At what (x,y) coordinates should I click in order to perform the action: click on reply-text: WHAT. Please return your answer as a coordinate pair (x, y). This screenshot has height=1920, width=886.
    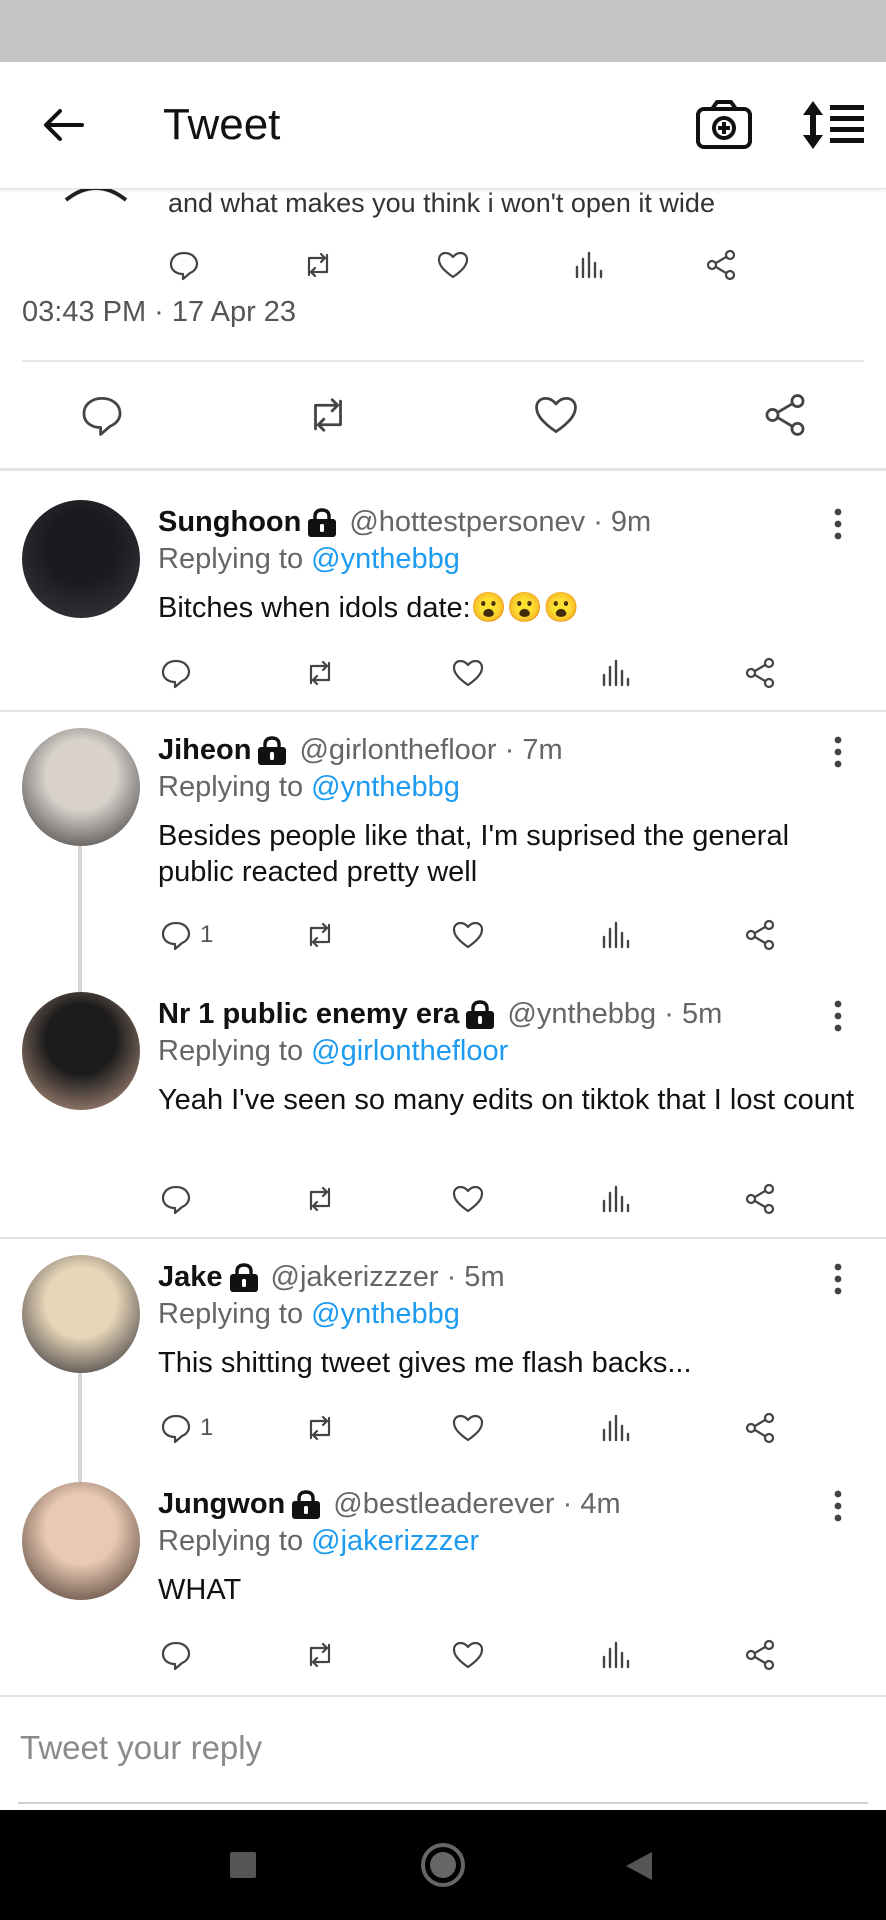
    Looking at the image, I should click on (200, 1590).